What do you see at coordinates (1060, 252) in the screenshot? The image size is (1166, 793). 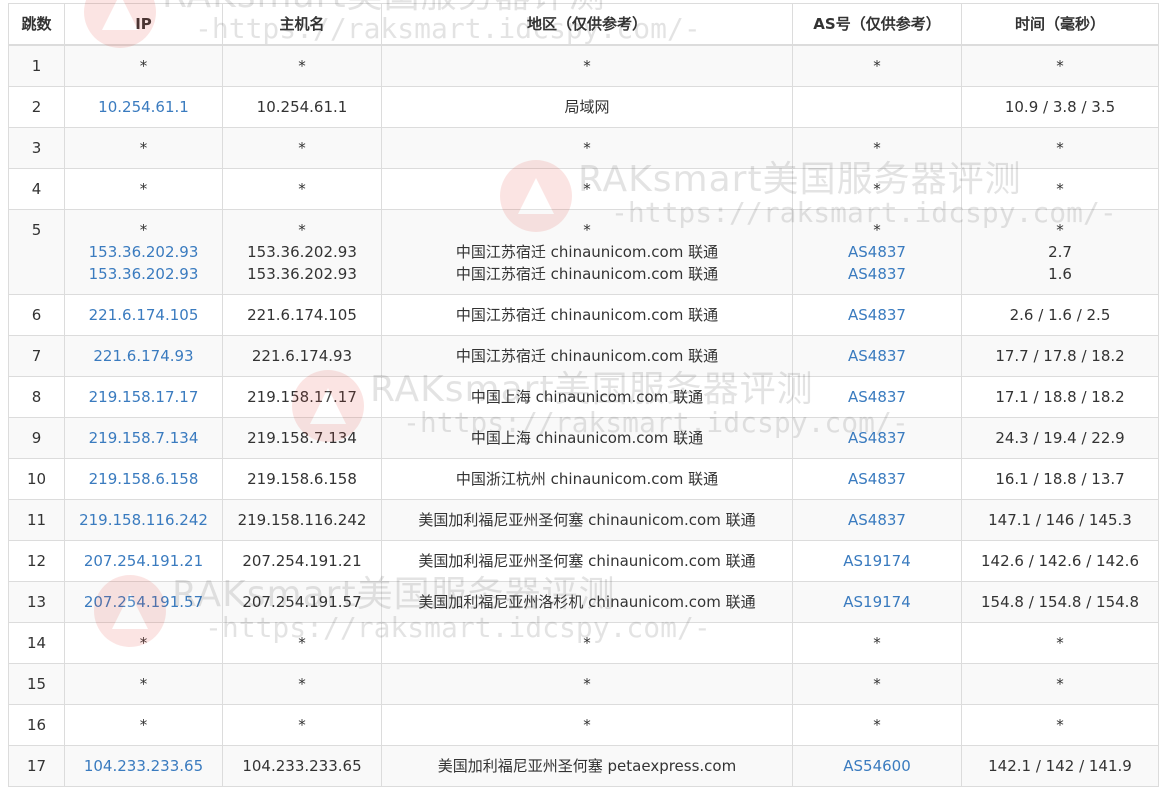 I see `cell-time-text: 2.7` at bounding box center [1060, 252].